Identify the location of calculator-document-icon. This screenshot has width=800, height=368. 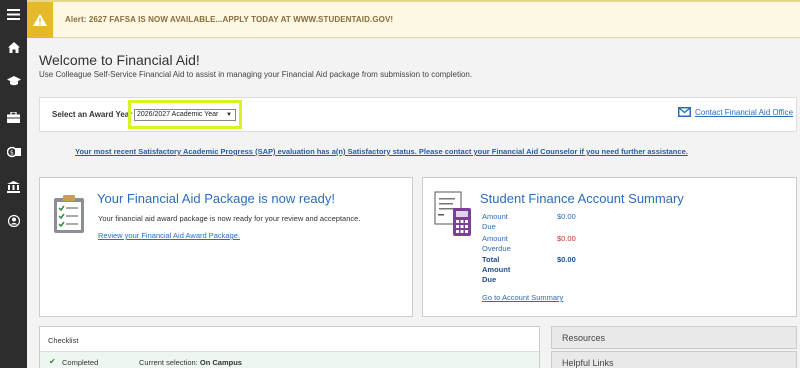
(455, 216).